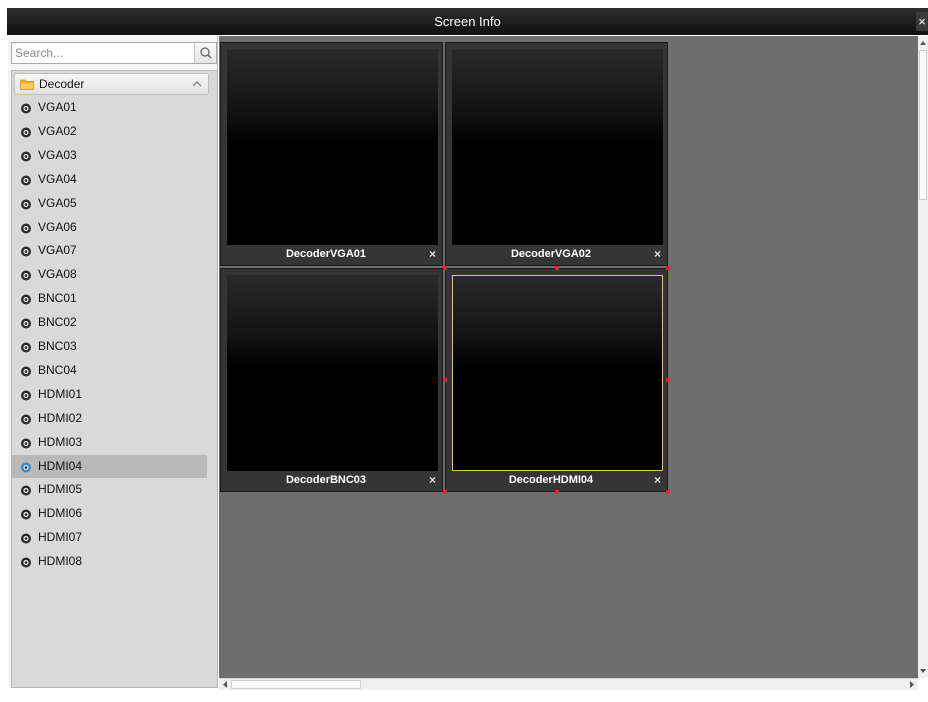 Image resolution: width=928 pixels, height=702 pixels. I want to click on group-header-decoder: Decoder, so click(111, 84).